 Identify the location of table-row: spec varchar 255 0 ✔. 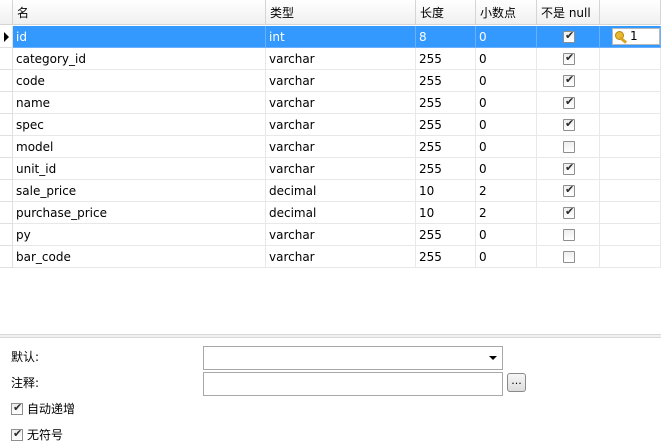
(330, 125).